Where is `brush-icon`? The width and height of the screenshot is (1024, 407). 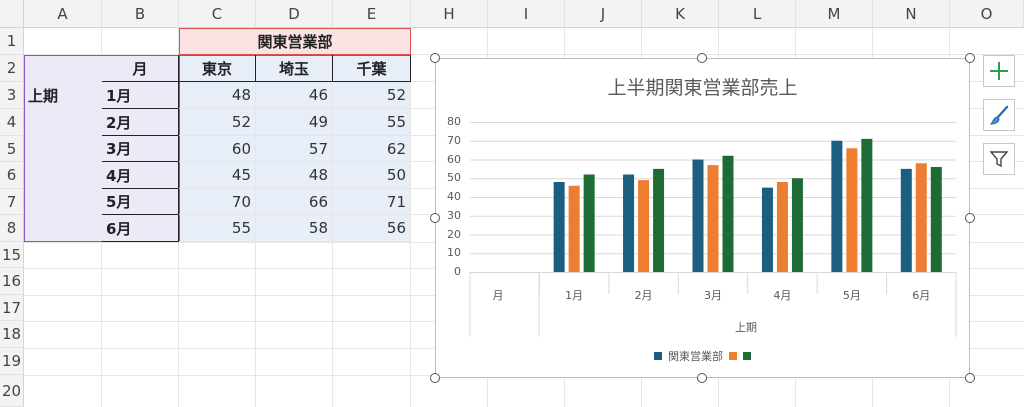 brush-icon is located at coordinates (999, 115).